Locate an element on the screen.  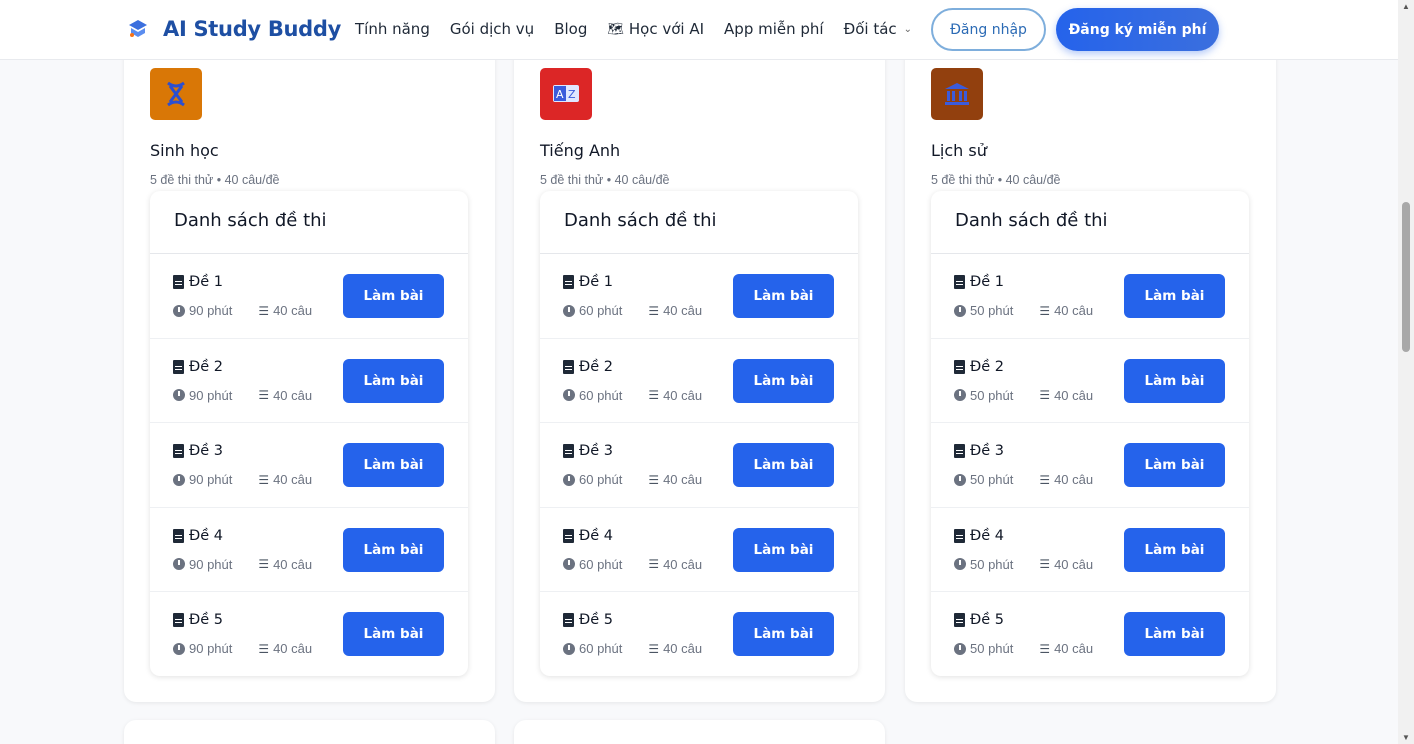
exam-row: Đề 2 50 phút ☰ 40 câu Làm bài is located at coordinates (1090, 381).